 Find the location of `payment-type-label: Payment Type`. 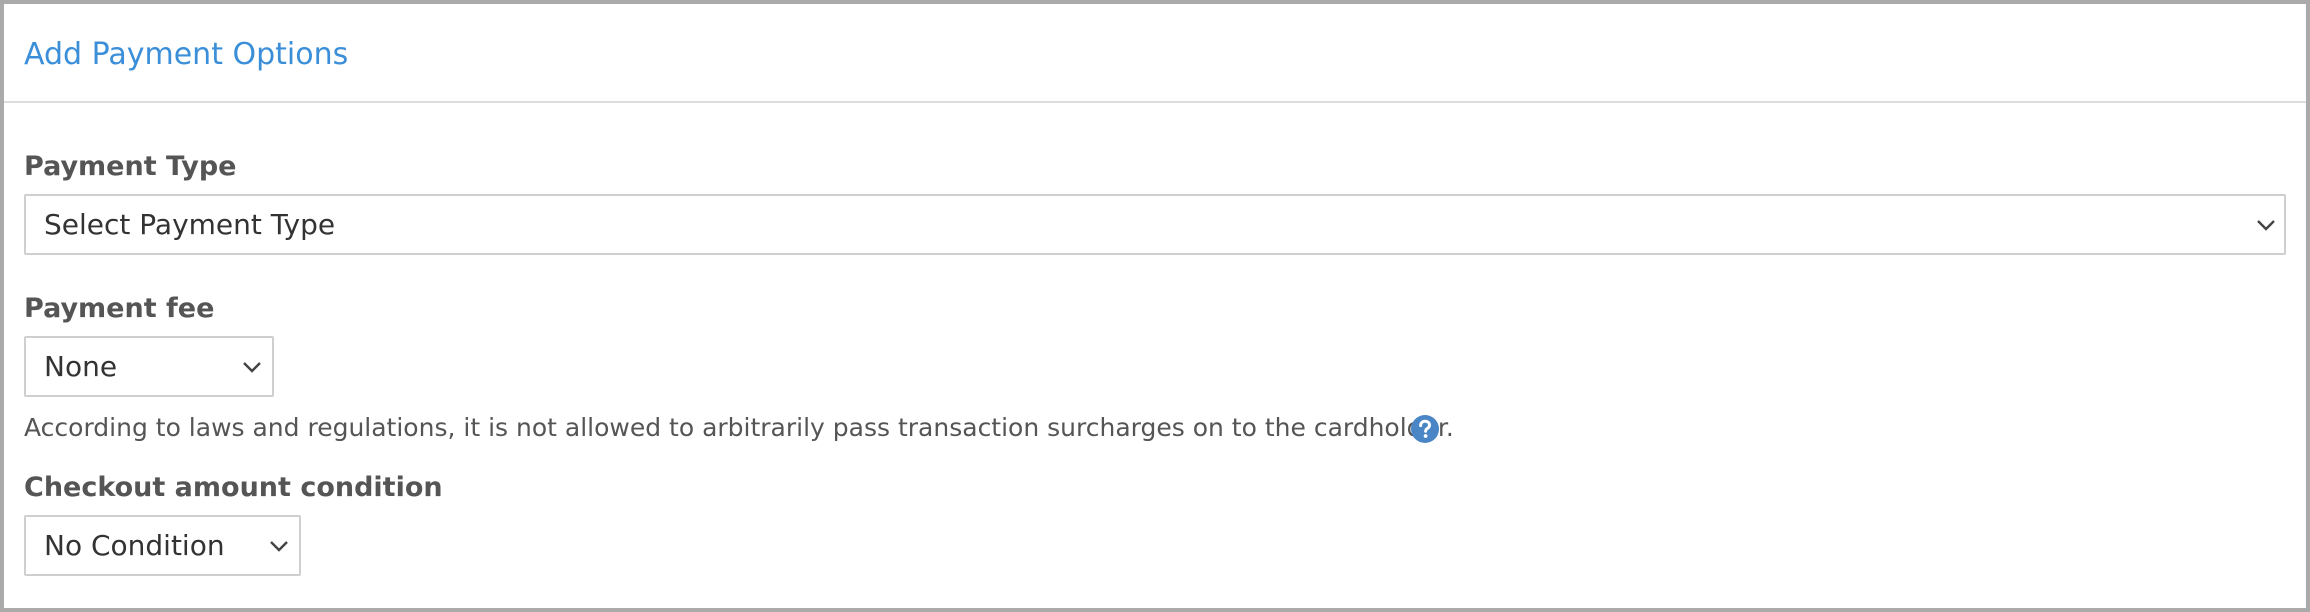

payment-type-label: Payment Type is located at coordinates (130, 166).